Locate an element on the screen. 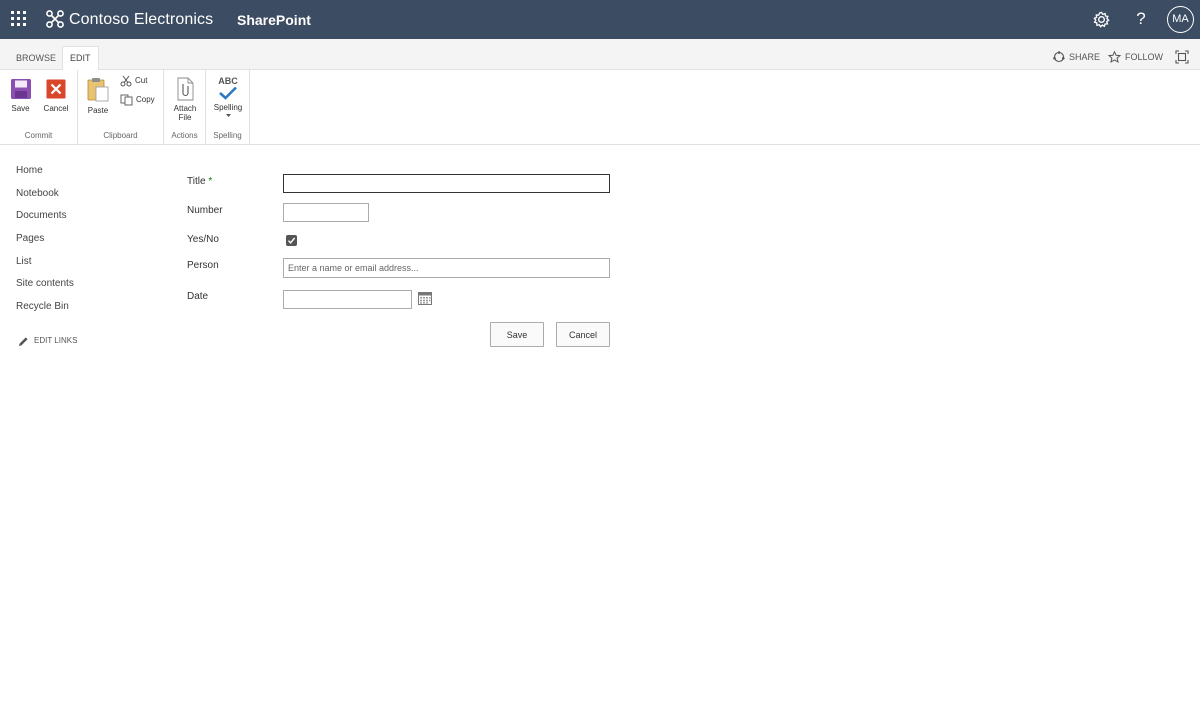 This screenshot has width=1200, height=712. app-name: SharePoint is located at coordinates (274, 20).